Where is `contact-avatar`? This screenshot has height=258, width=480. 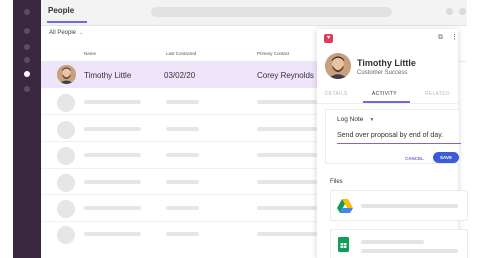 contact-avatar is located at coordinates (338, 66).